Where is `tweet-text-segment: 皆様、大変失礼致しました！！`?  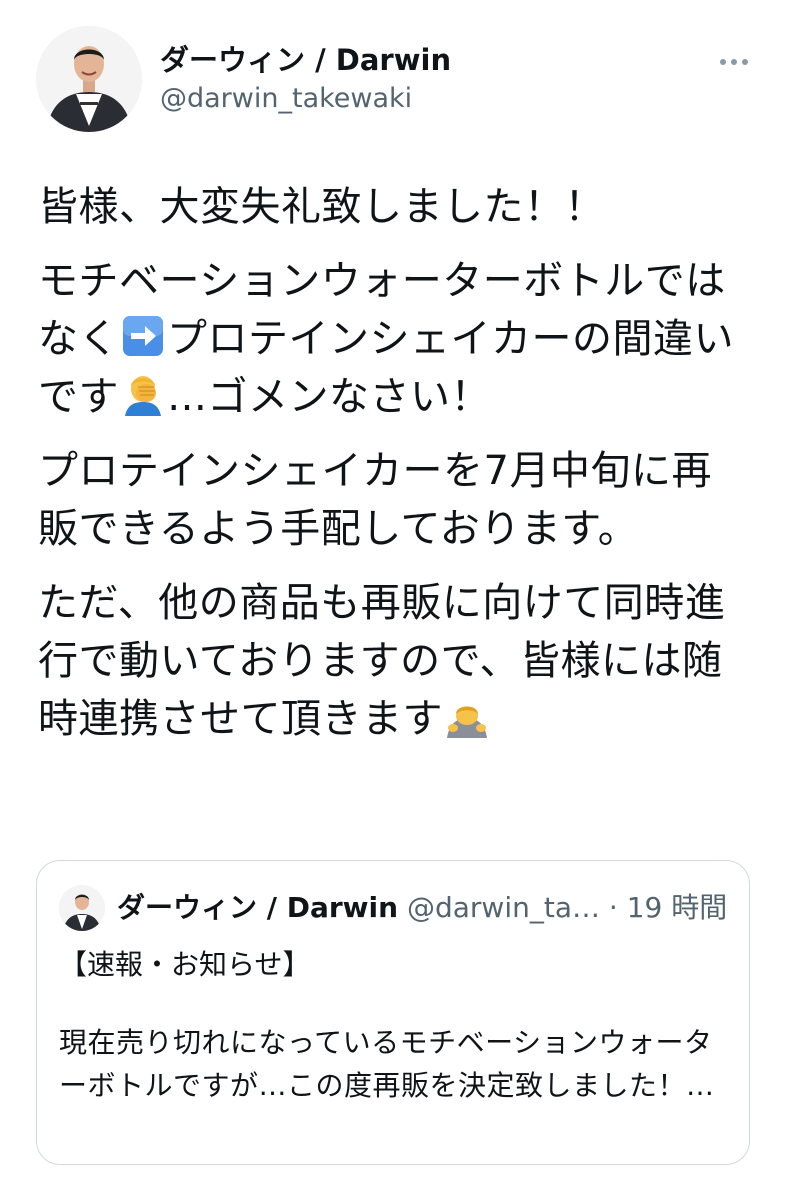 tweet-text-segment: 皆様、大変失礼致しました！！ is located at coordinates (321, 207).